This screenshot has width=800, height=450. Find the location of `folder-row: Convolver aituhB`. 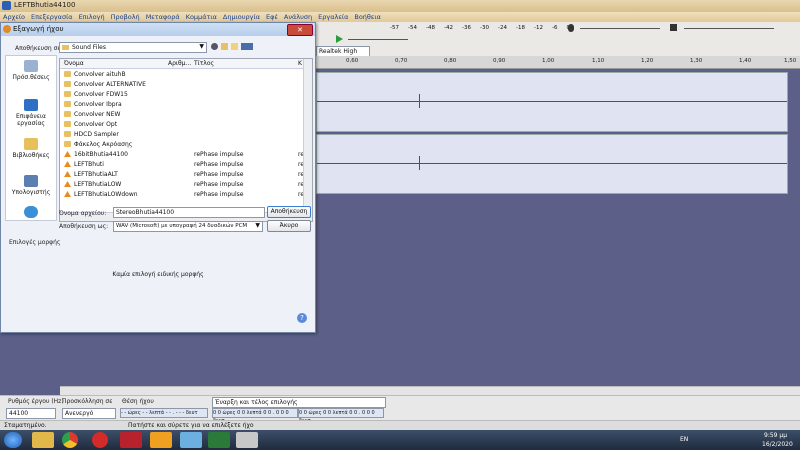

folder-row: Convolver aituhB is located at coordinates (182, 75).